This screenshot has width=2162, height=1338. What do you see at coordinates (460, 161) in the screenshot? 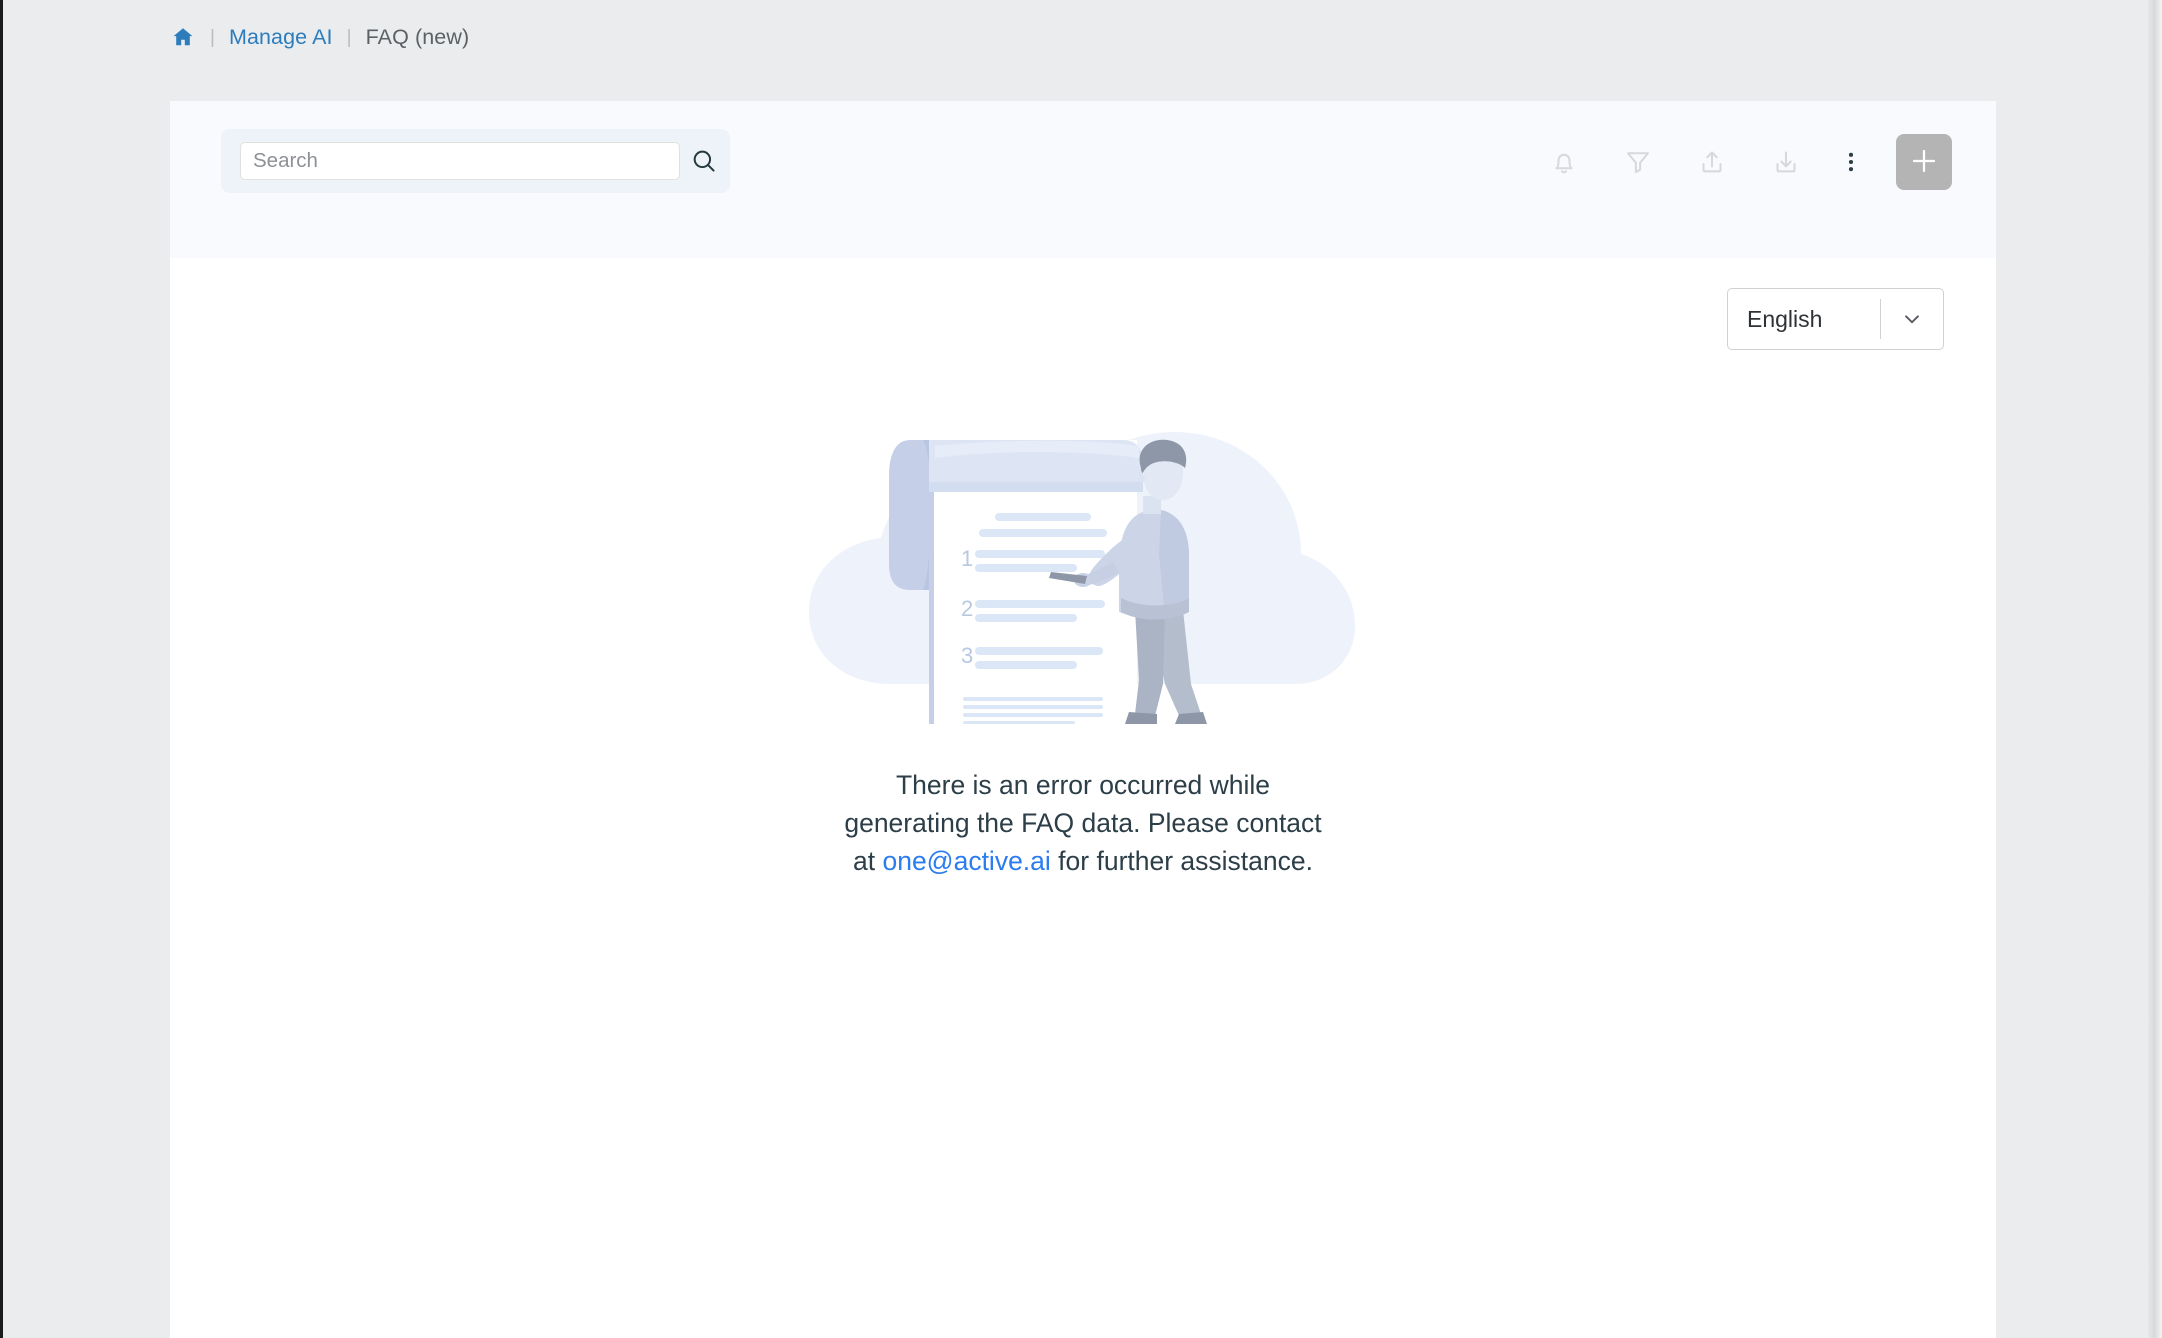
I see `search-input` at bounding box center [460, 161].